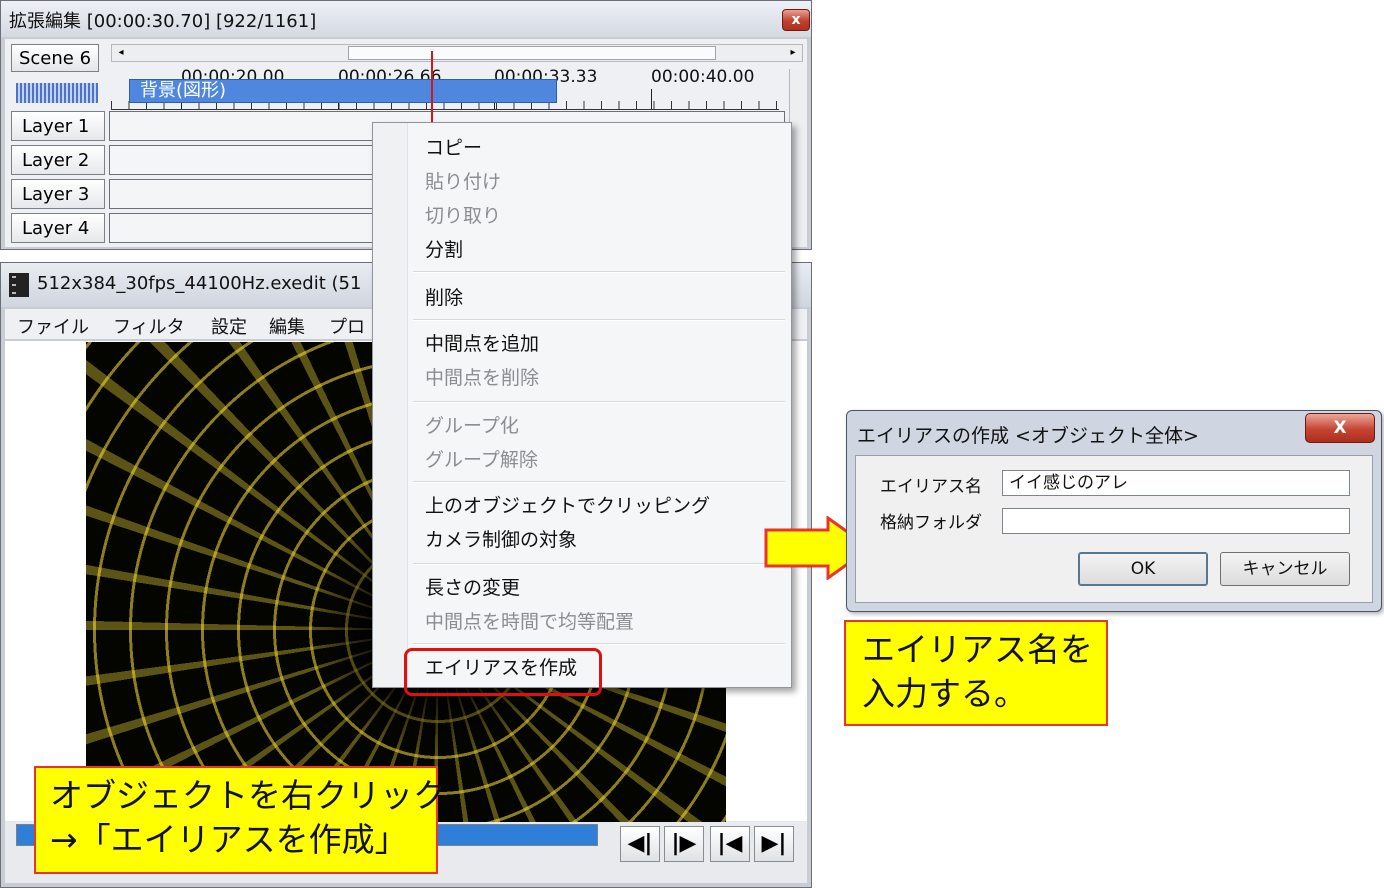 The image size is (1384, 888). Describe the element at coordinates (796, 20) in the screenshot. I see `timeline-close-button: x` at that location.